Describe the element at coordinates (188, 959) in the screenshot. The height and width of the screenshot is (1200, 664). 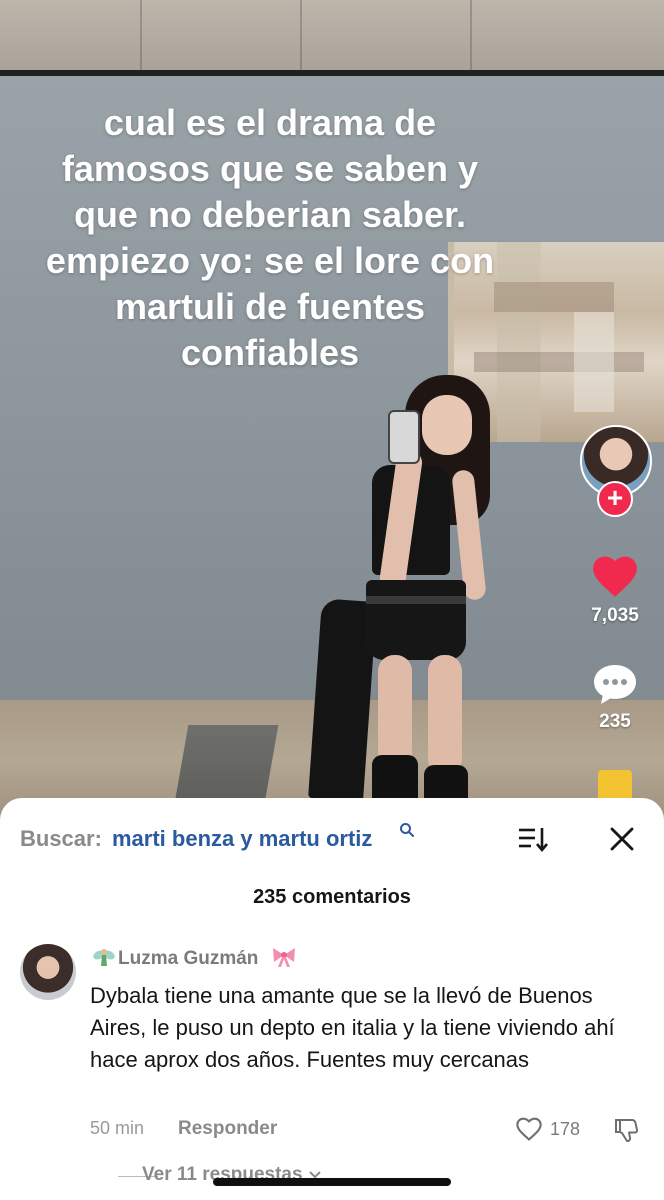
I see `comment-author: Luzma Guzmán` at that location.